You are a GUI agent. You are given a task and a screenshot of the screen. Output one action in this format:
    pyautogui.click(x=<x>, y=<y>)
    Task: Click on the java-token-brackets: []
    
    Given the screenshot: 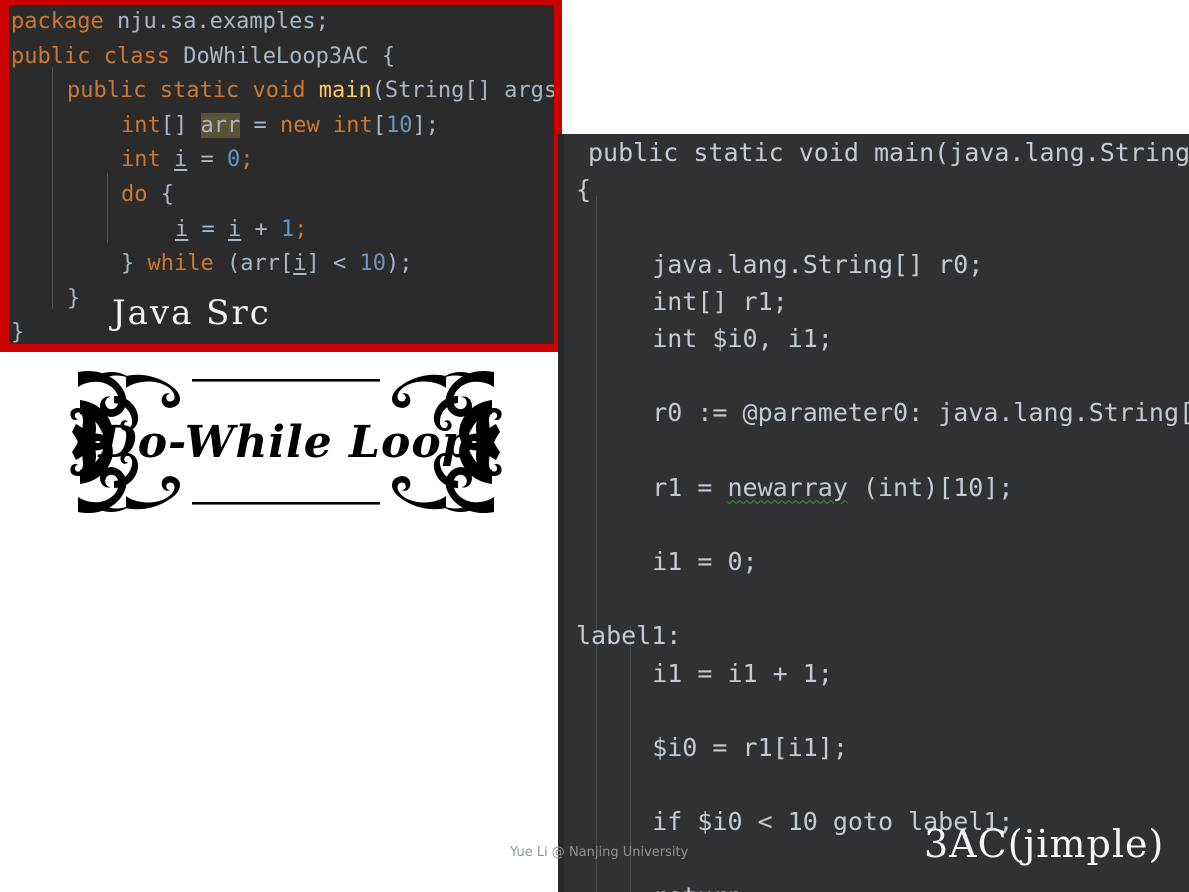 What is the action you would take?
    pyautogui.click(x=180, y=125)
    